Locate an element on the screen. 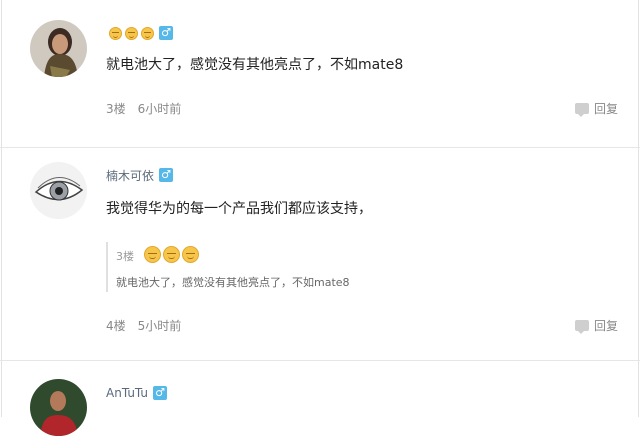  quoted-floor-number: 3楼 is located at coordinates (125, 256).